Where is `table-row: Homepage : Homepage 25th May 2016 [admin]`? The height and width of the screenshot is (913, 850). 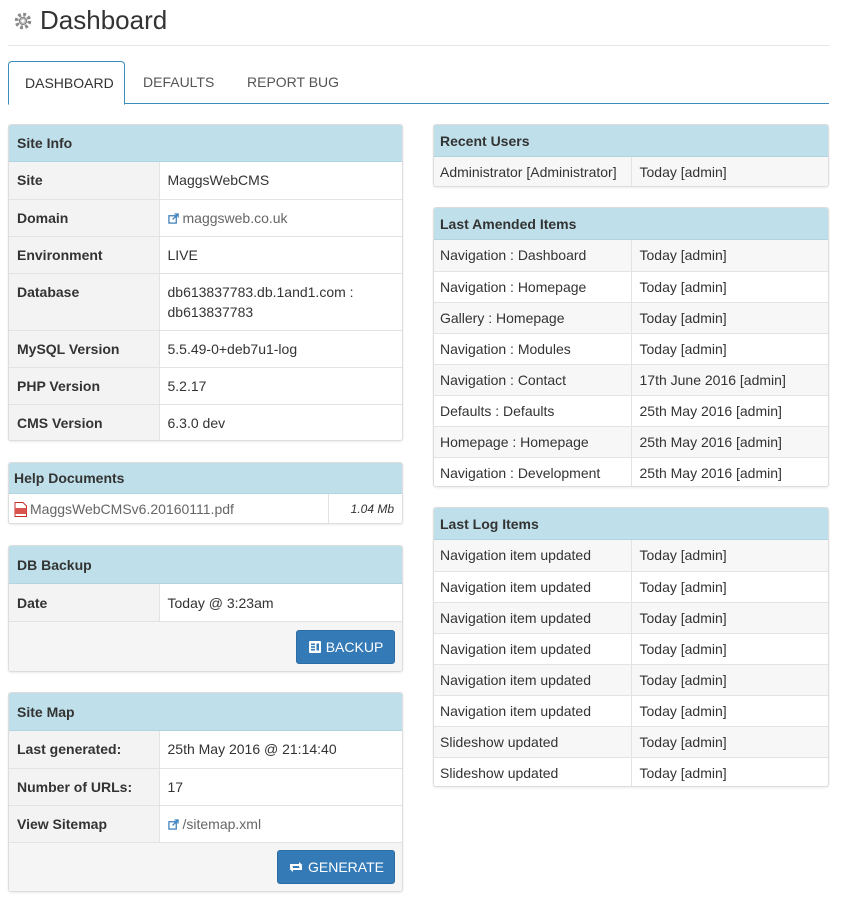 table-row: Homepage : Homepage 25th May 2016 [admin] is located at coordinates (631, 441).